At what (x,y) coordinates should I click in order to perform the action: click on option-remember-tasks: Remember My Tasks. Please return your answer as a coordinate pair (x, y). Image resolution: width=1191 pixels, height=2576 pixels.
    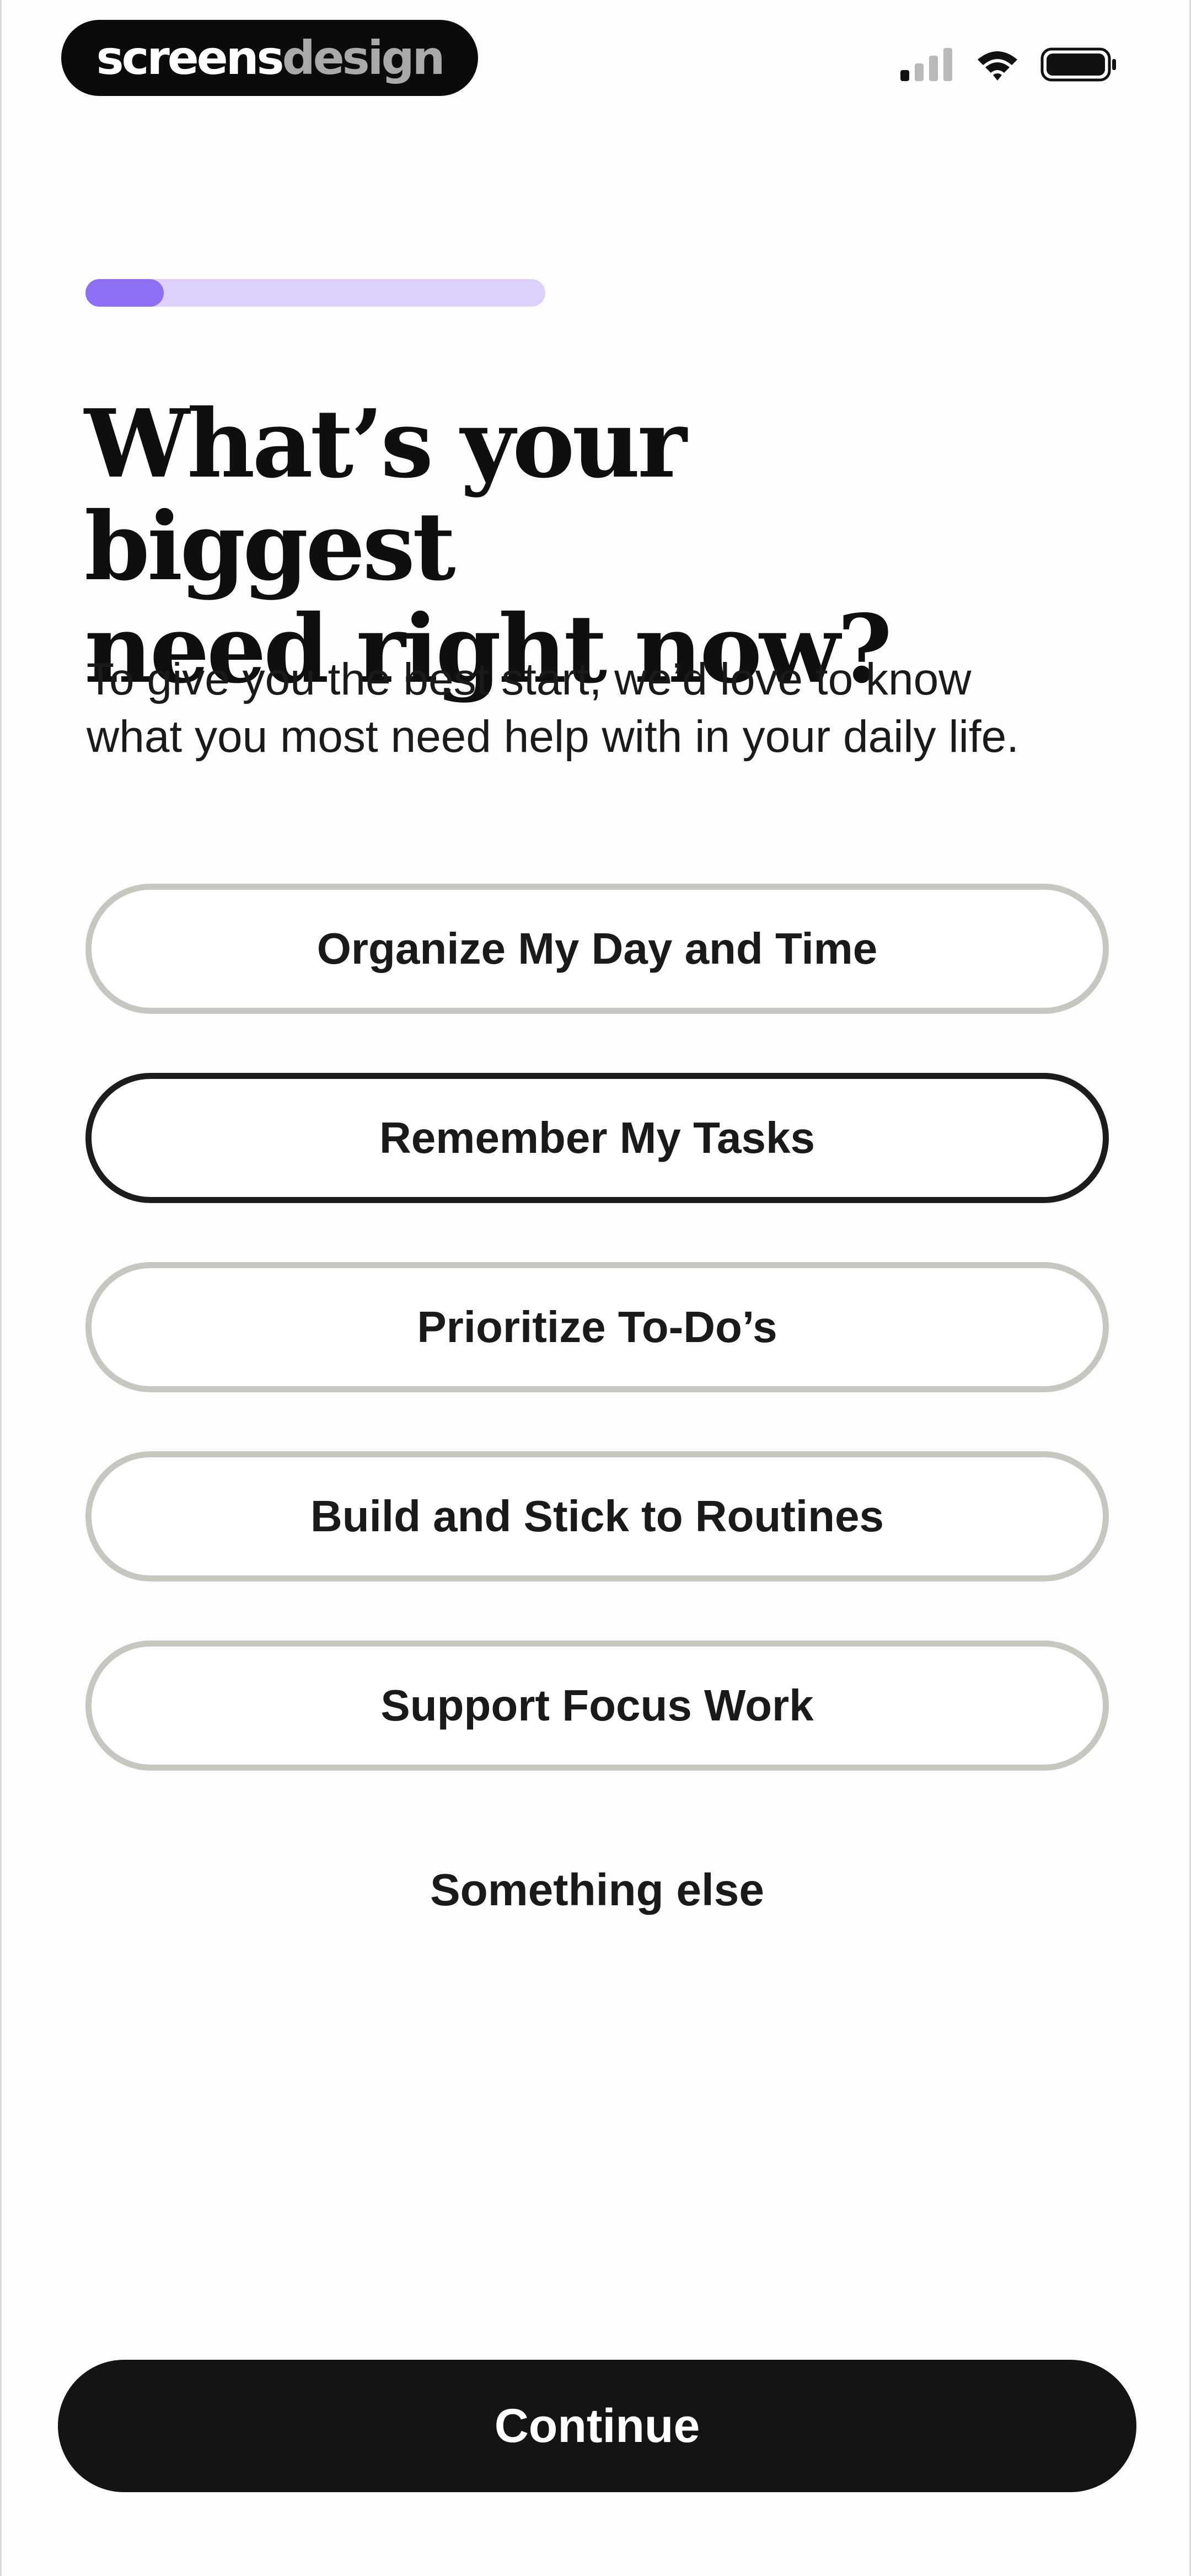
    Looking at the image, I should click on (597, 1138).